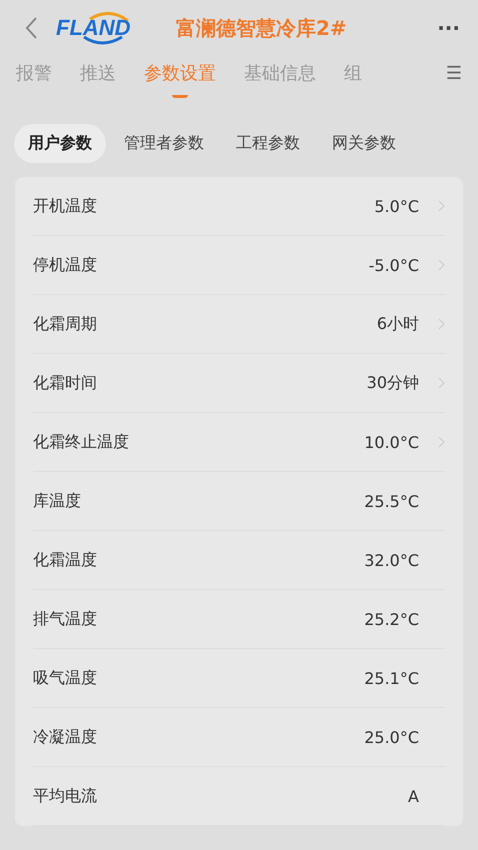 The width and height of the screenshot is (478, 850). I want to click on parameter-value: 25.0°C, so click(391, 737).